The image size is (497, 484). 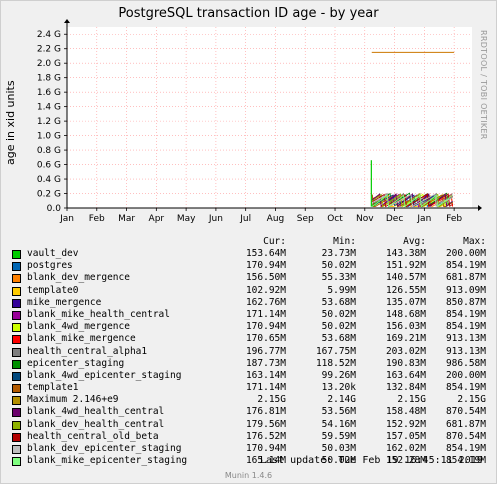 I want to click on series-name: Maximum 2.146+e9, so click(x=73, y=400).